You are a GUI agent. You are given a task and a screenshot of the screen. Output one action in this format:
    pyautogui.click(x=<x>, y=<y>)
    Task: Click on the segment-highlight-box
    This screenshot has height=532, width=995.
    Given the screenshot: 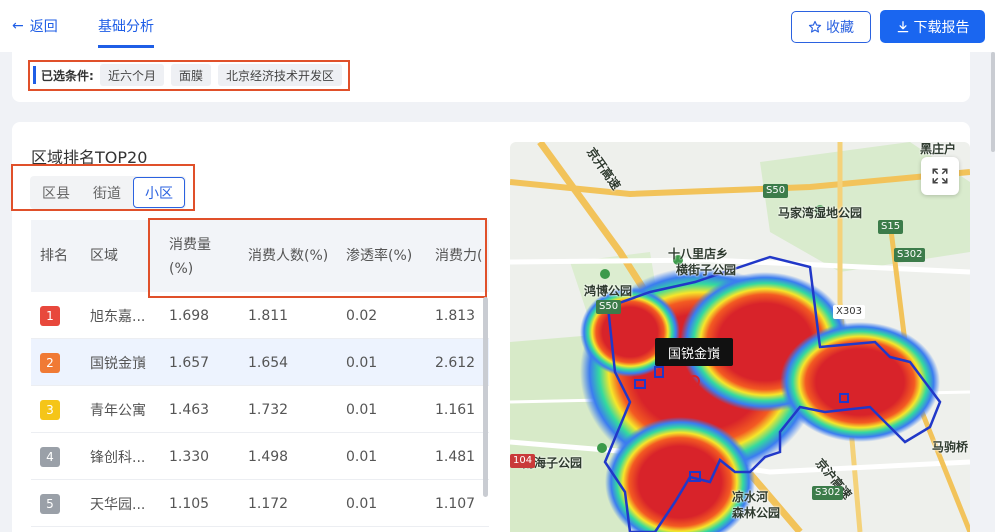 What is the action you would take?
    pyautogui.click(x=103, y=187)
    